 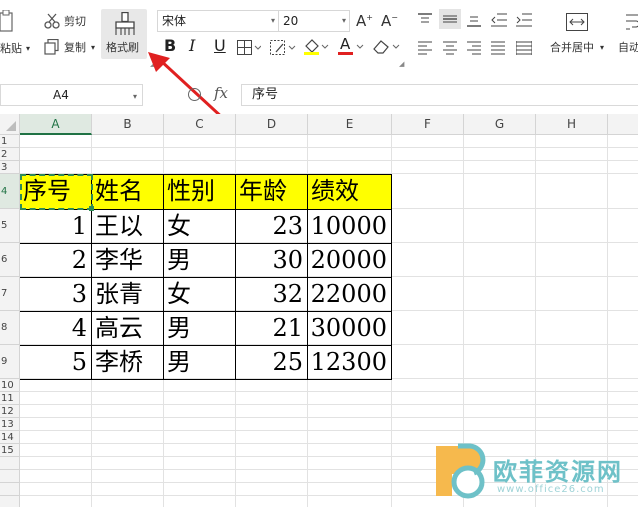 I want to click on formula-input: 序号, so click(x=439, y=95).